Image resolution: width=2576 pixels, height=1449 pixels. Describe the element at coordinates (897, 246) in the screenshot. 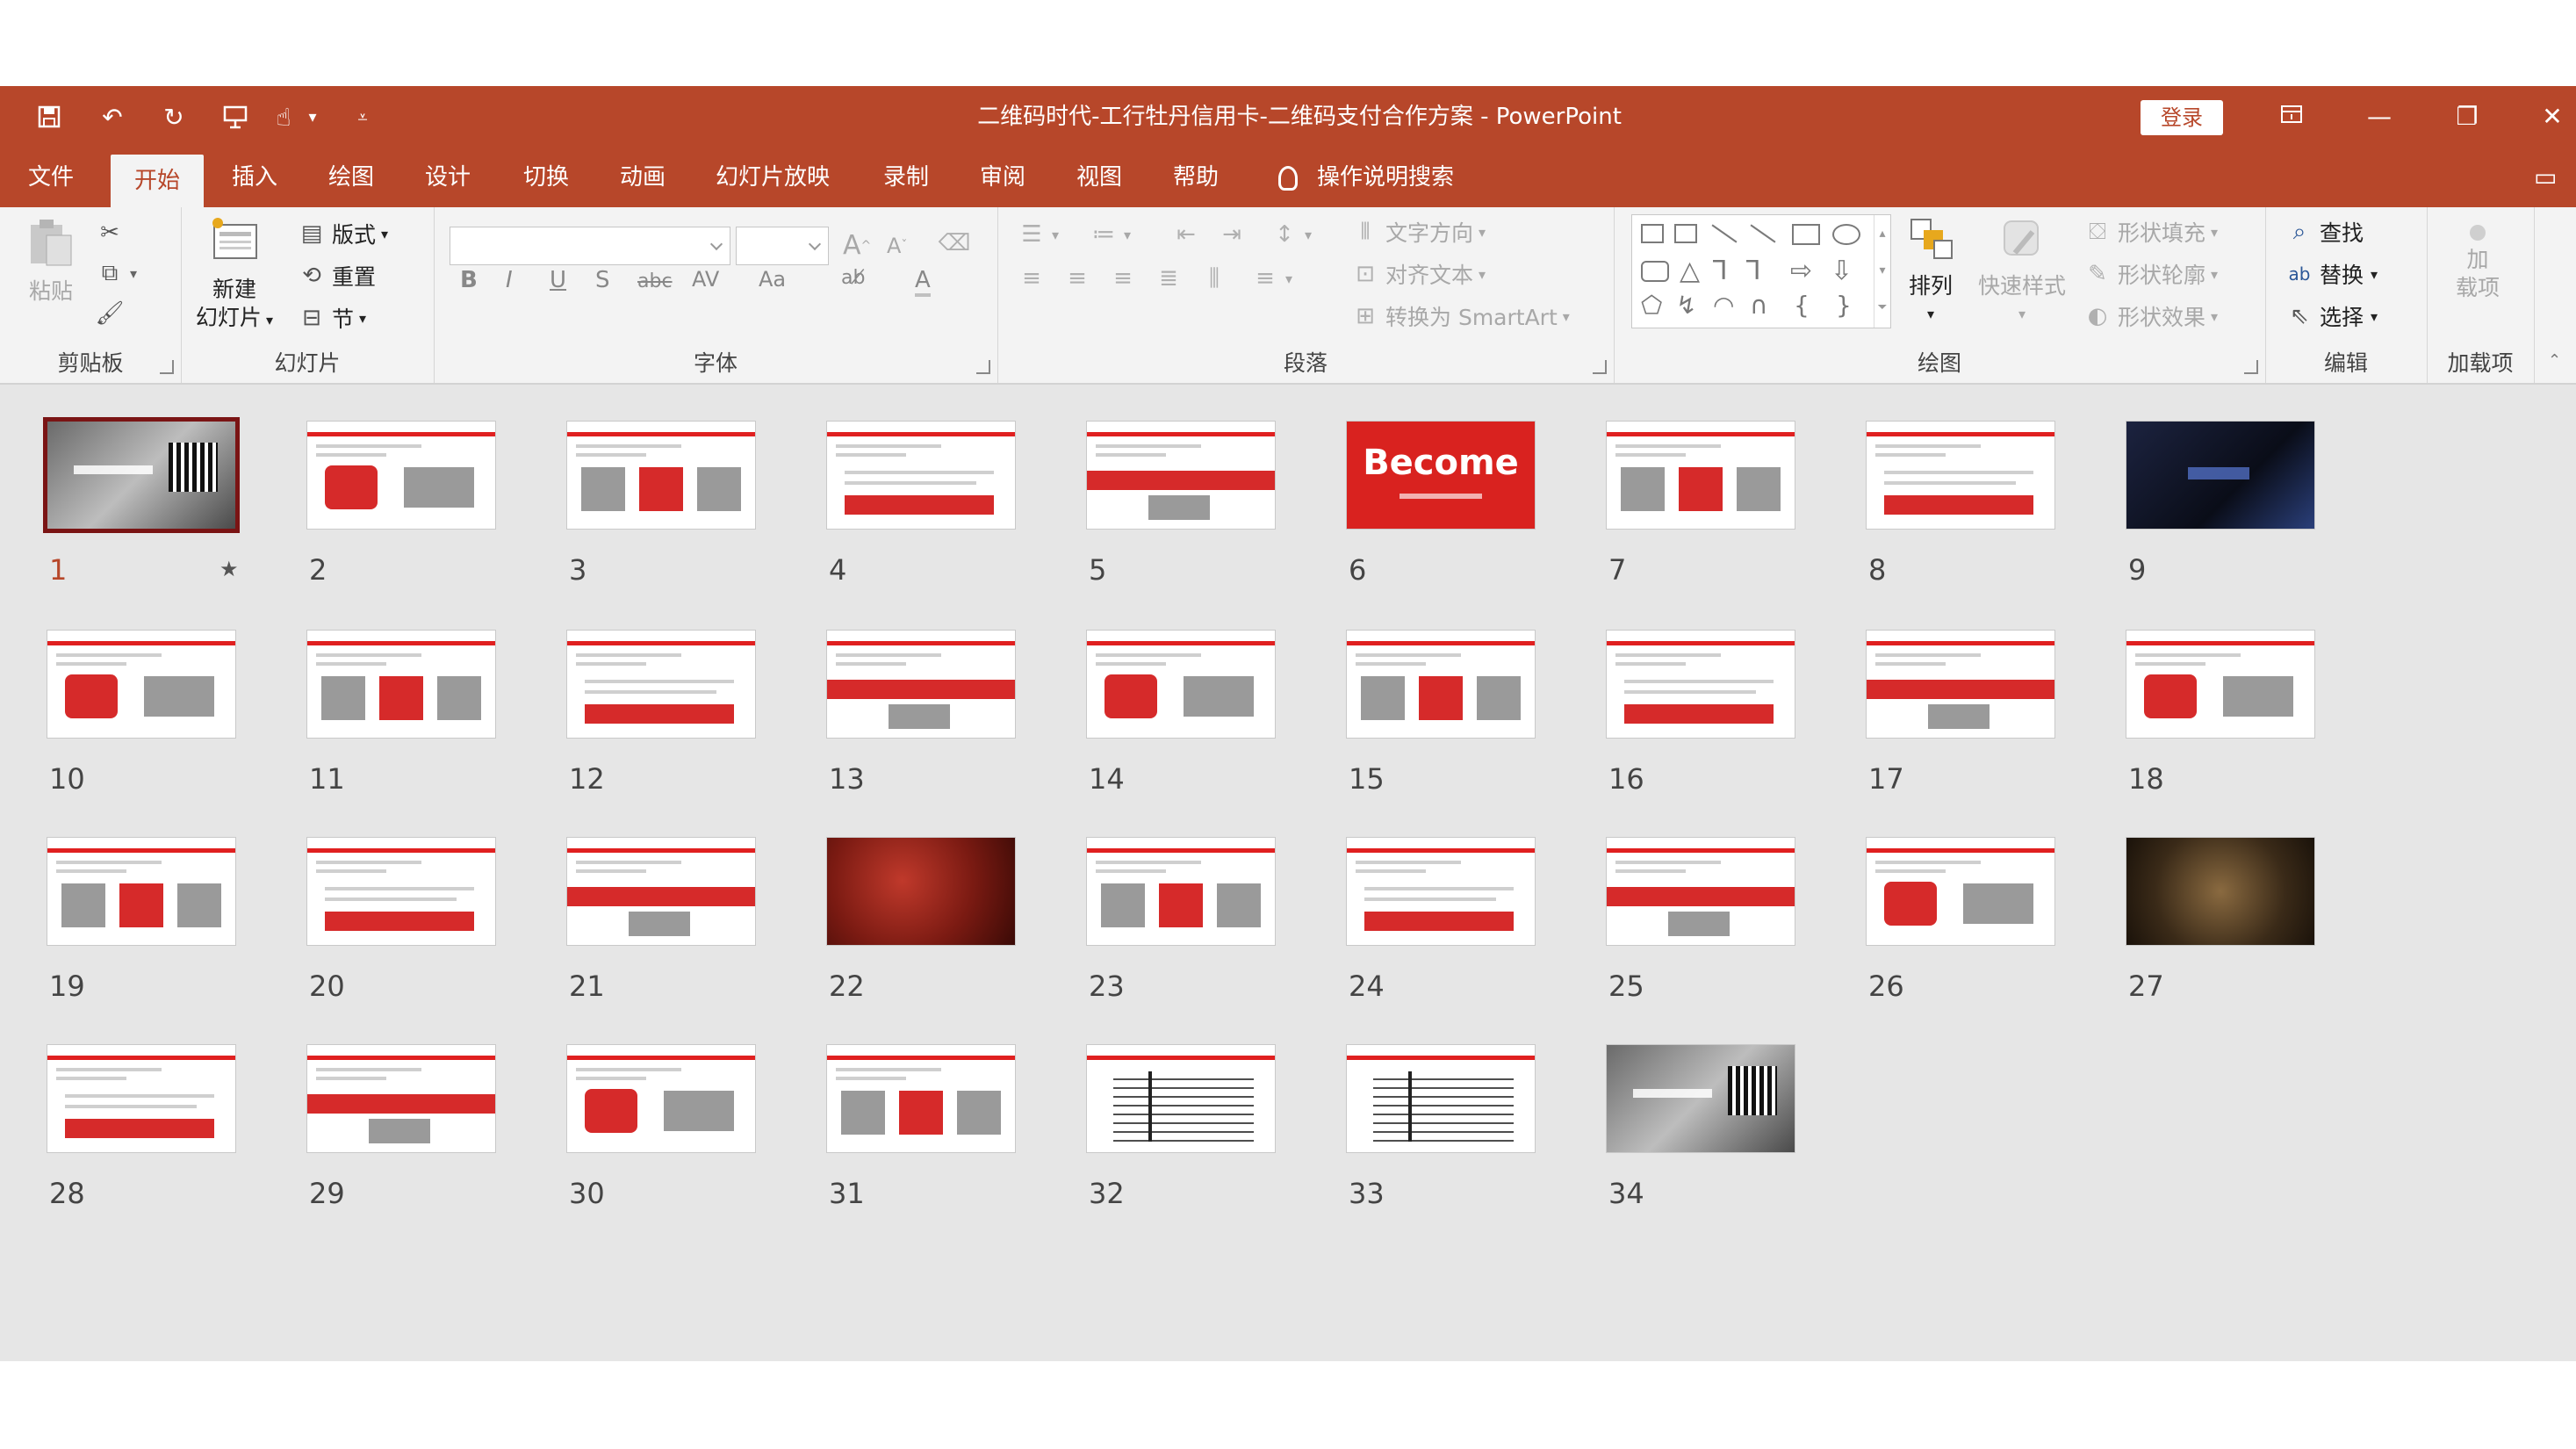

I see `shrink-font-button: Aˇ` at that location.